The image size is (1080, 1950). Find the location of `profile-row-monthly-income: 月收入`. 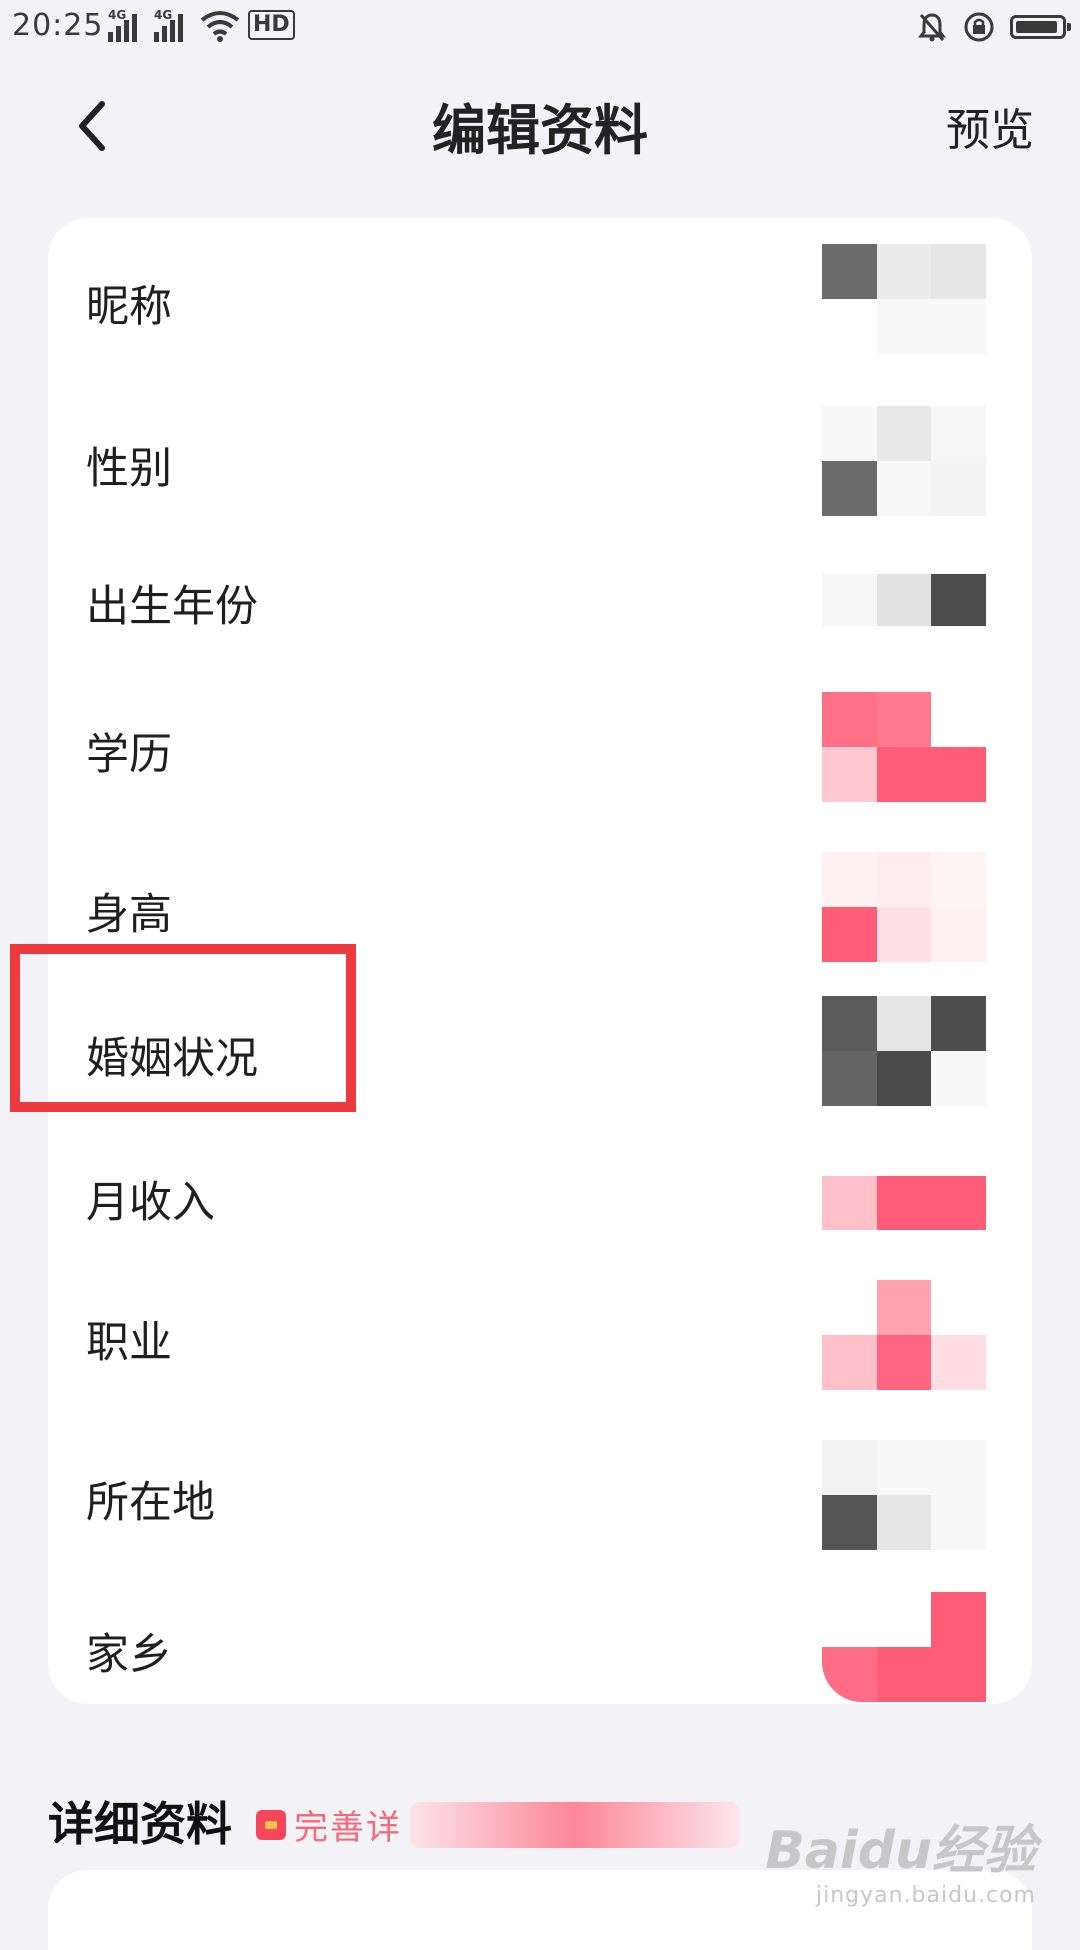

profile-row-monthly-income: 月收入 is located at coordinates (540, 1195).